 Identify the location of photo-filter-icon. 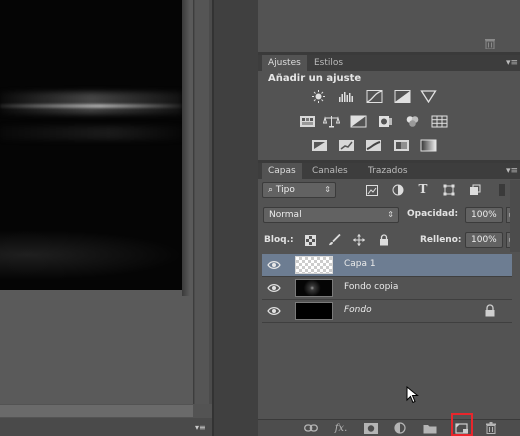
(385, 121).